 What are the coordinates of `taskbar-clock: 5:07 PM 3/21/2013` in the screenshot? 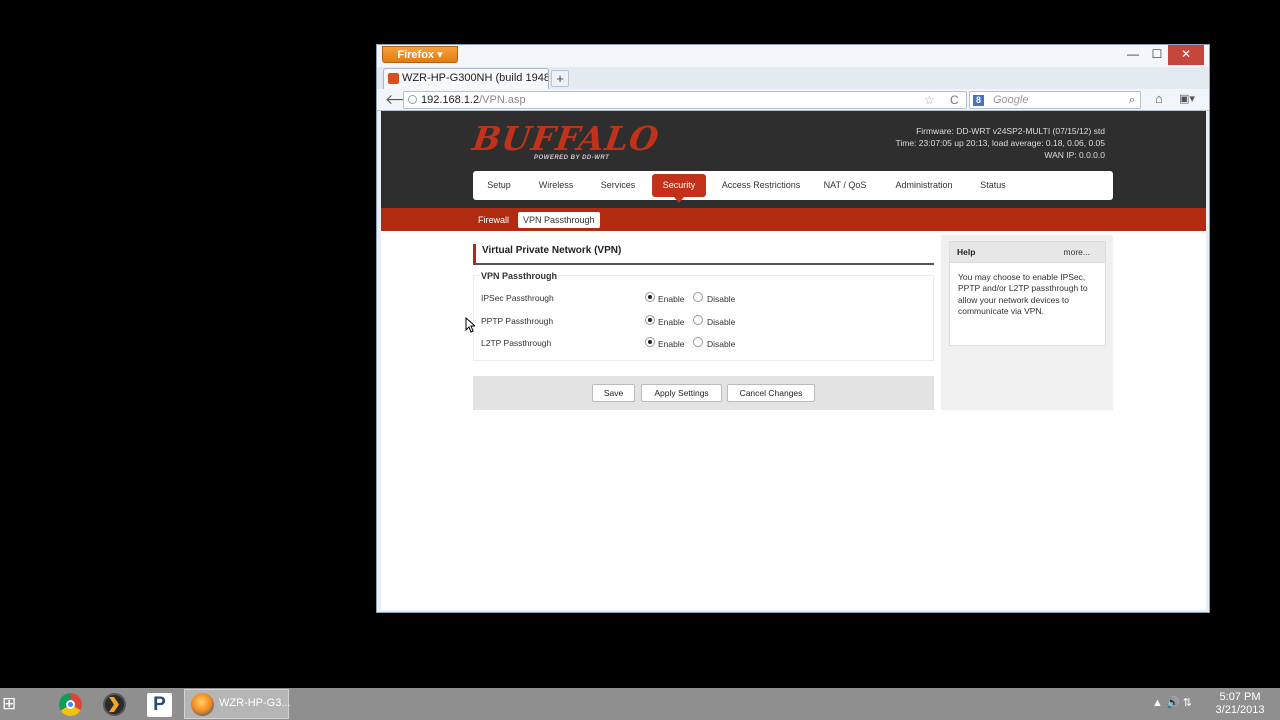 It's located at (1240, 704).